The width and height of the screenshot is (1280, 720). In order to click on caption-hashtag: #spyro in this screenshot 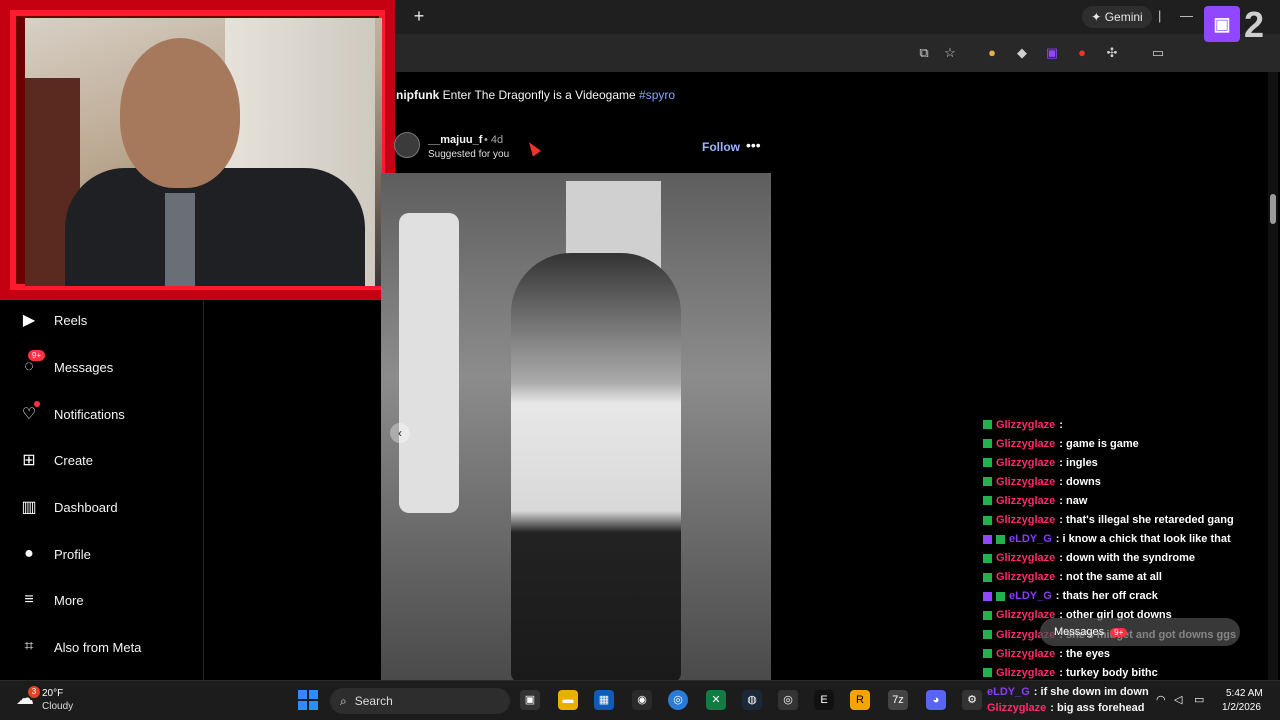, I will do `click(657, 95)`.